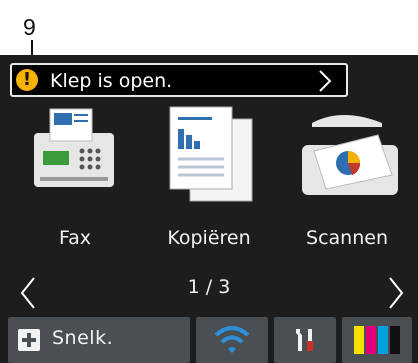 The width and height of the screenshot is (418, 363). What do you see at coordinates (179, 80) in the screenshot?
I see `status-bar-button: ! Klep is open.` at bounding box center [179, 80].